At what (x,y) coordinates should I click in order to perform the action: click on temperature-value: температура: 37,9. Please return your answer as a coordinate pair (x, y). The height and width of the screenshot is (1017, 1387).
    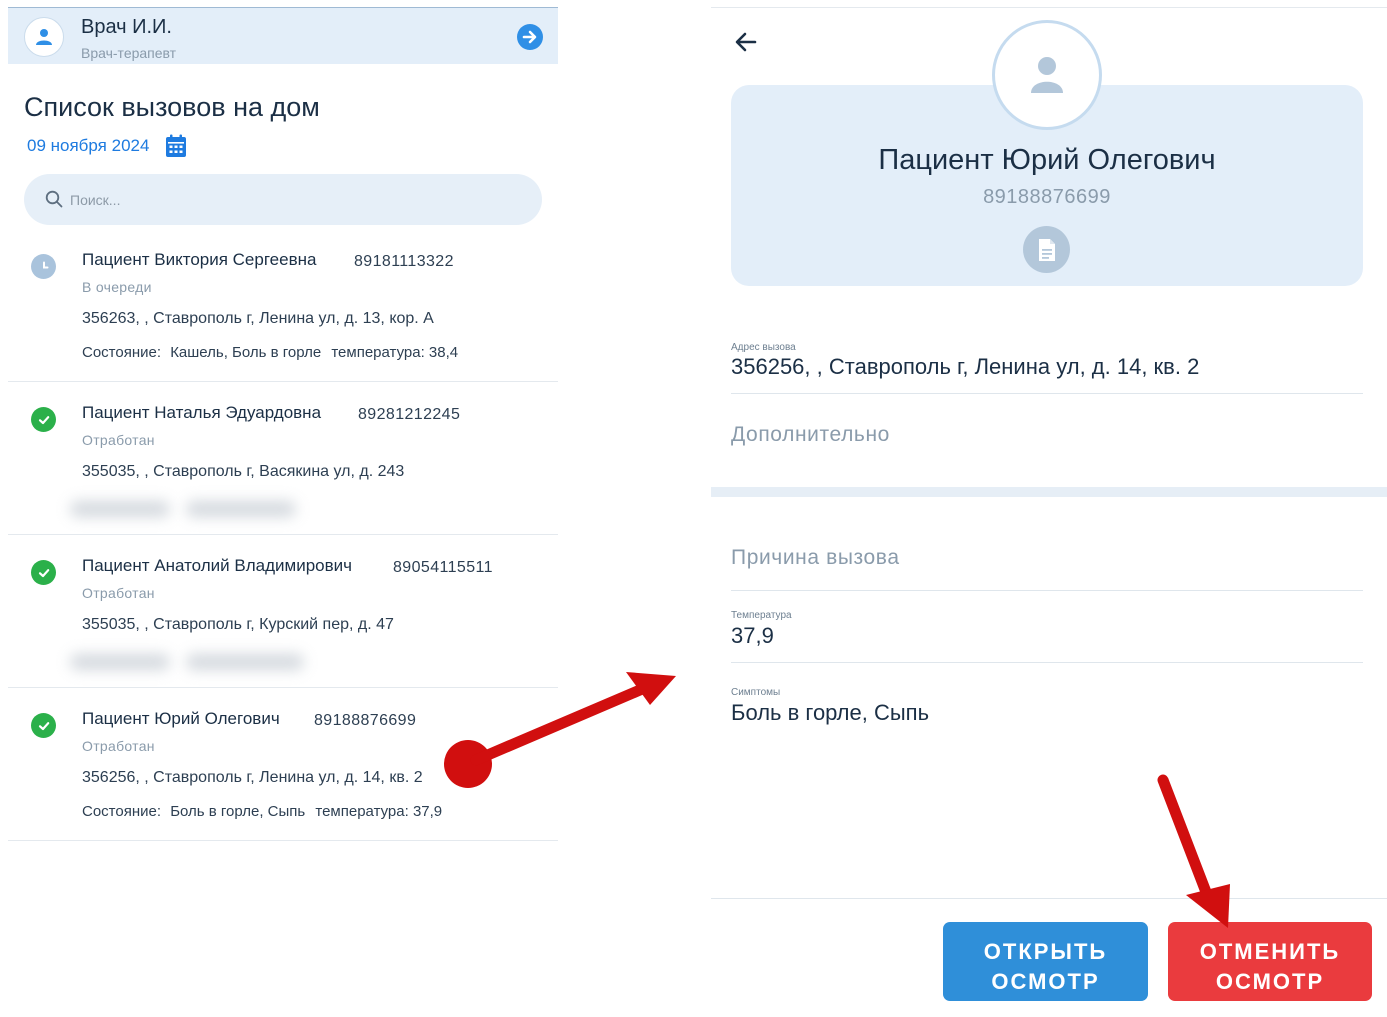
    Looking at the image, I should click on (379, 811).